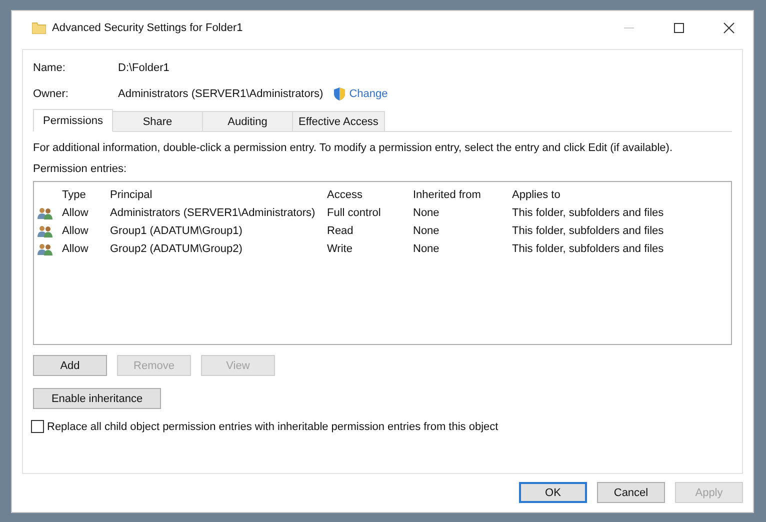 The width and height of the screenshot is (766, 522). I want to click on column-header: Type, so click(86, 195).